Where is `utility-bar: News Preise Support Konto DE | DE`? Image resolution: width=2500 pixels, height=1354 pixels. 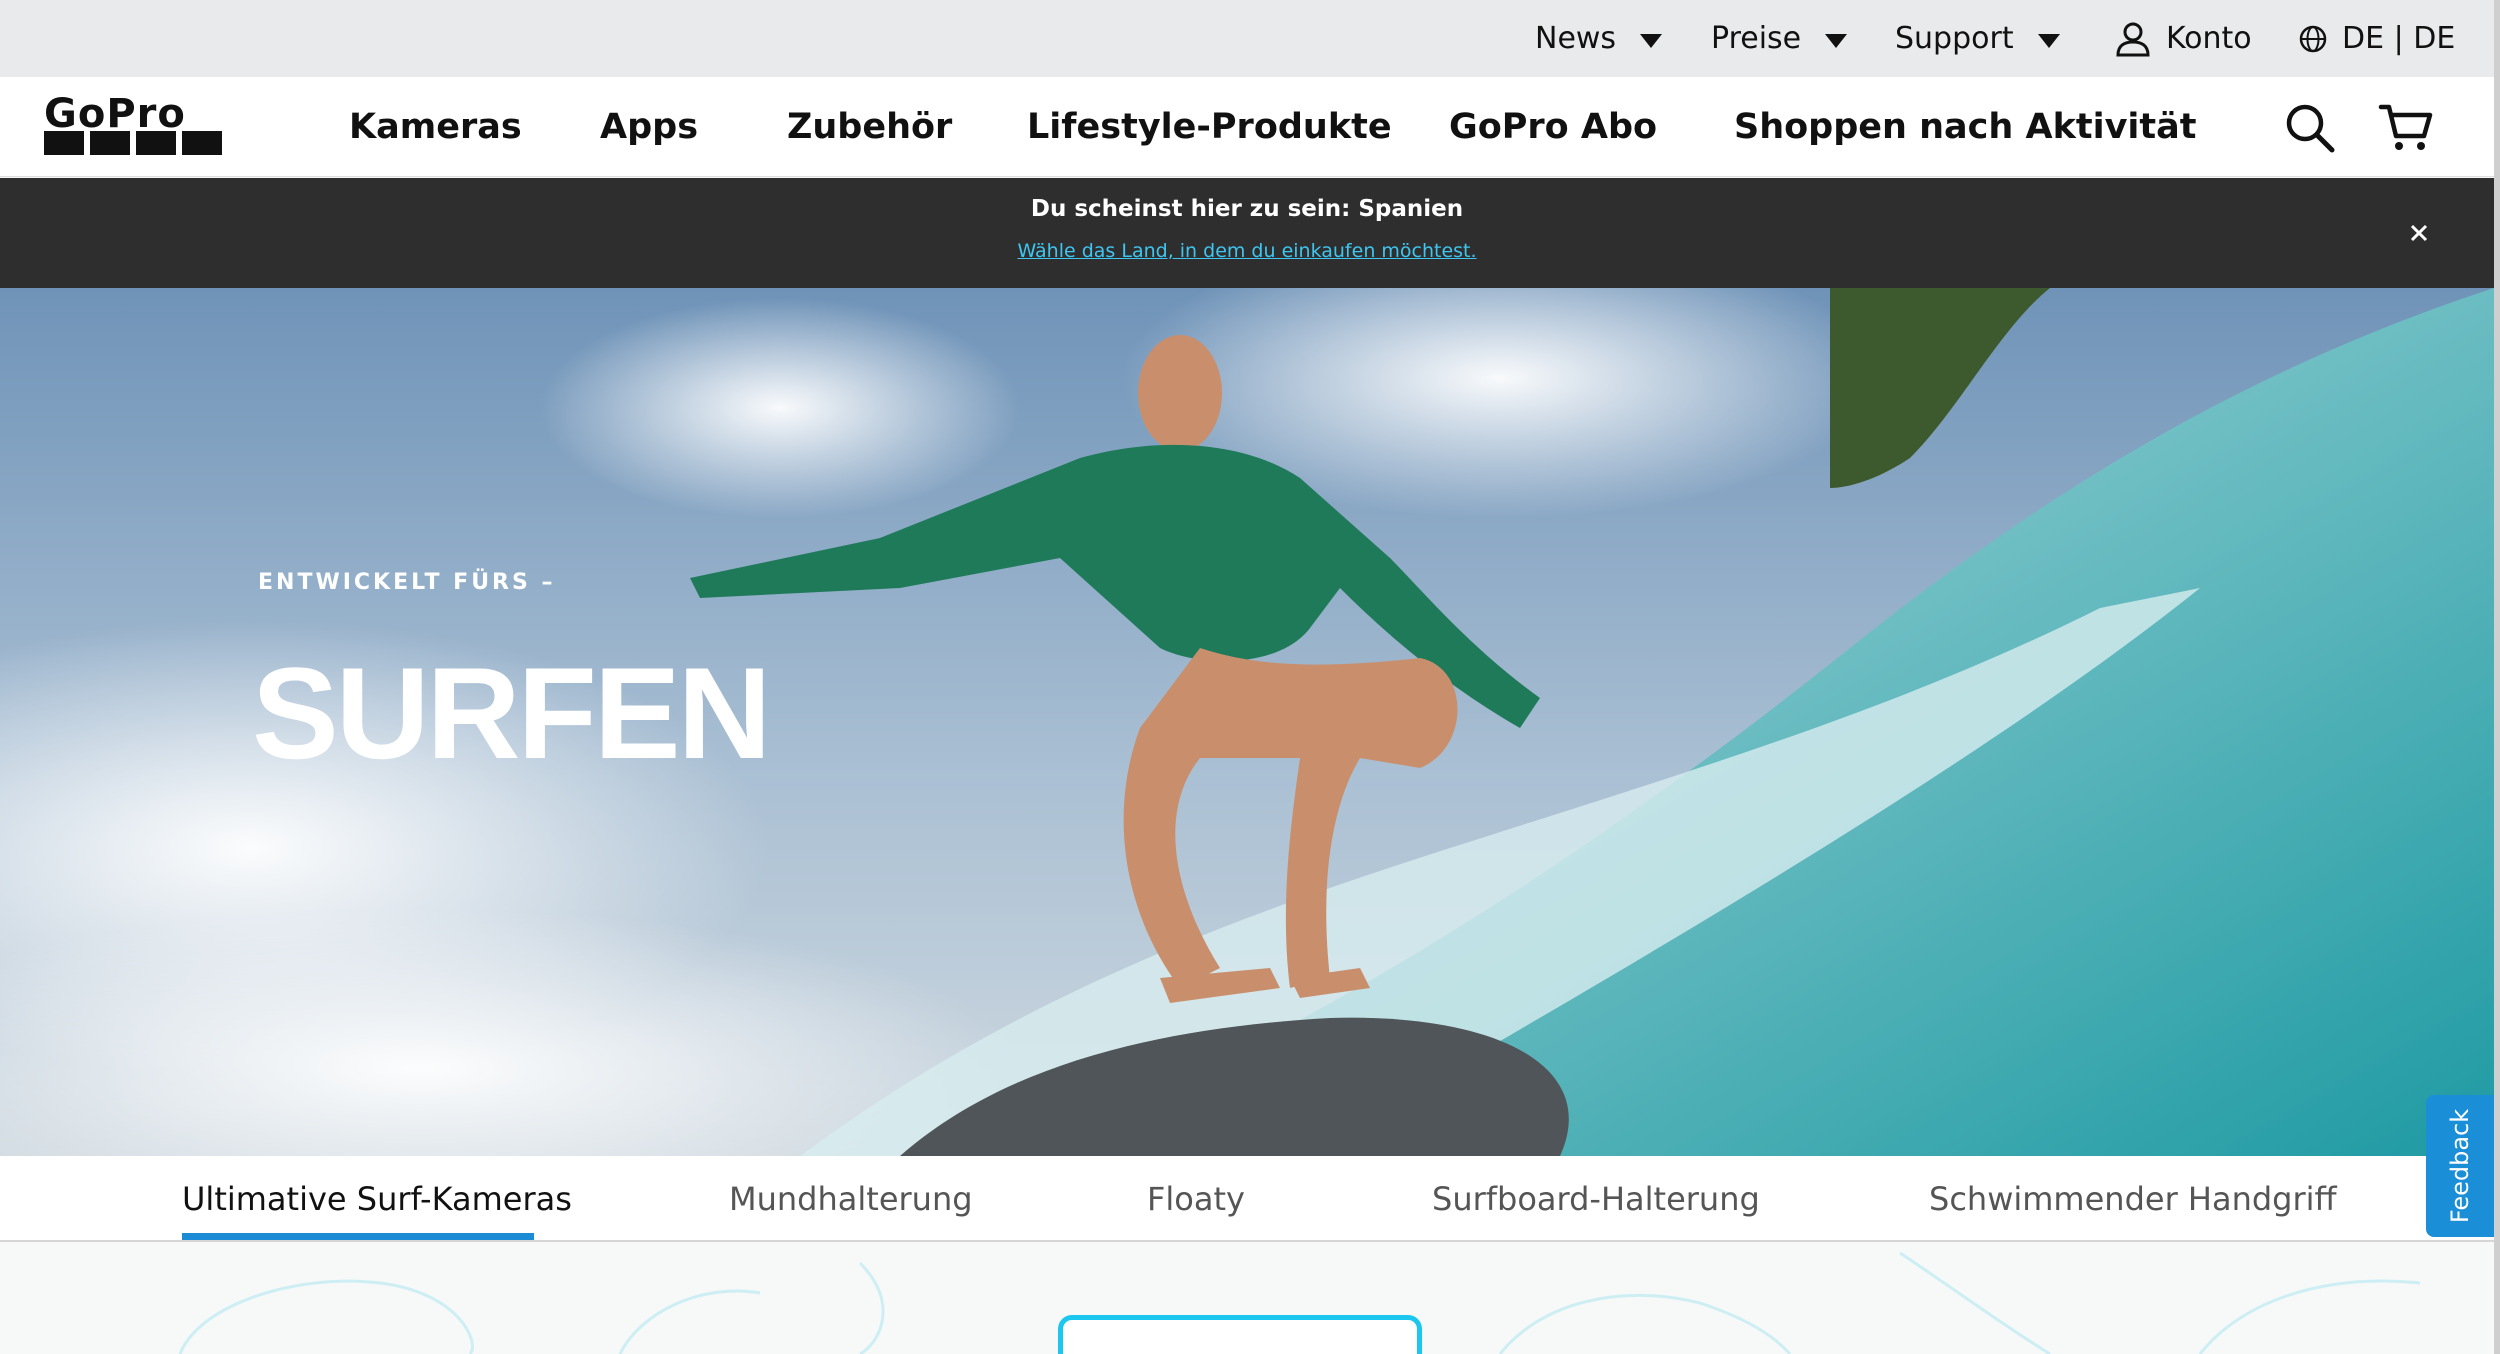 utility-bar: News Preise Support Konto DE | DE is located at coordinates (1247, 38).